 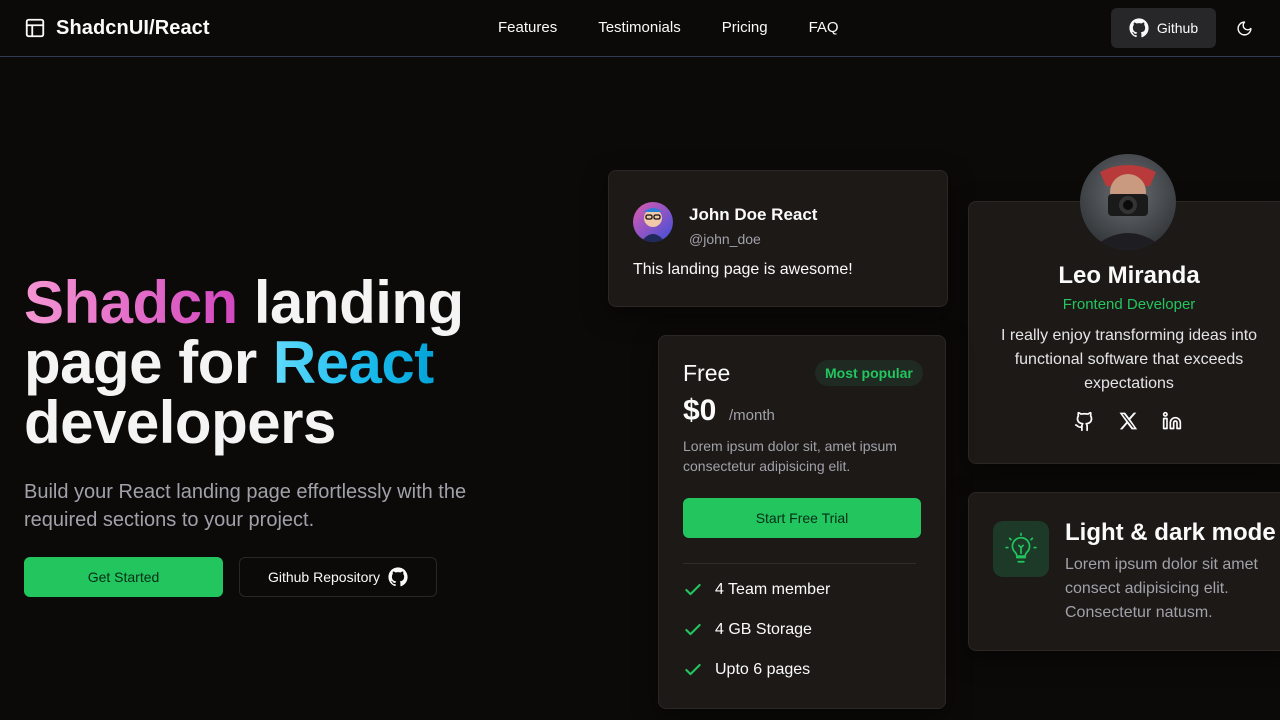 I want to click on layout-icon, so click(x=35, y=28).